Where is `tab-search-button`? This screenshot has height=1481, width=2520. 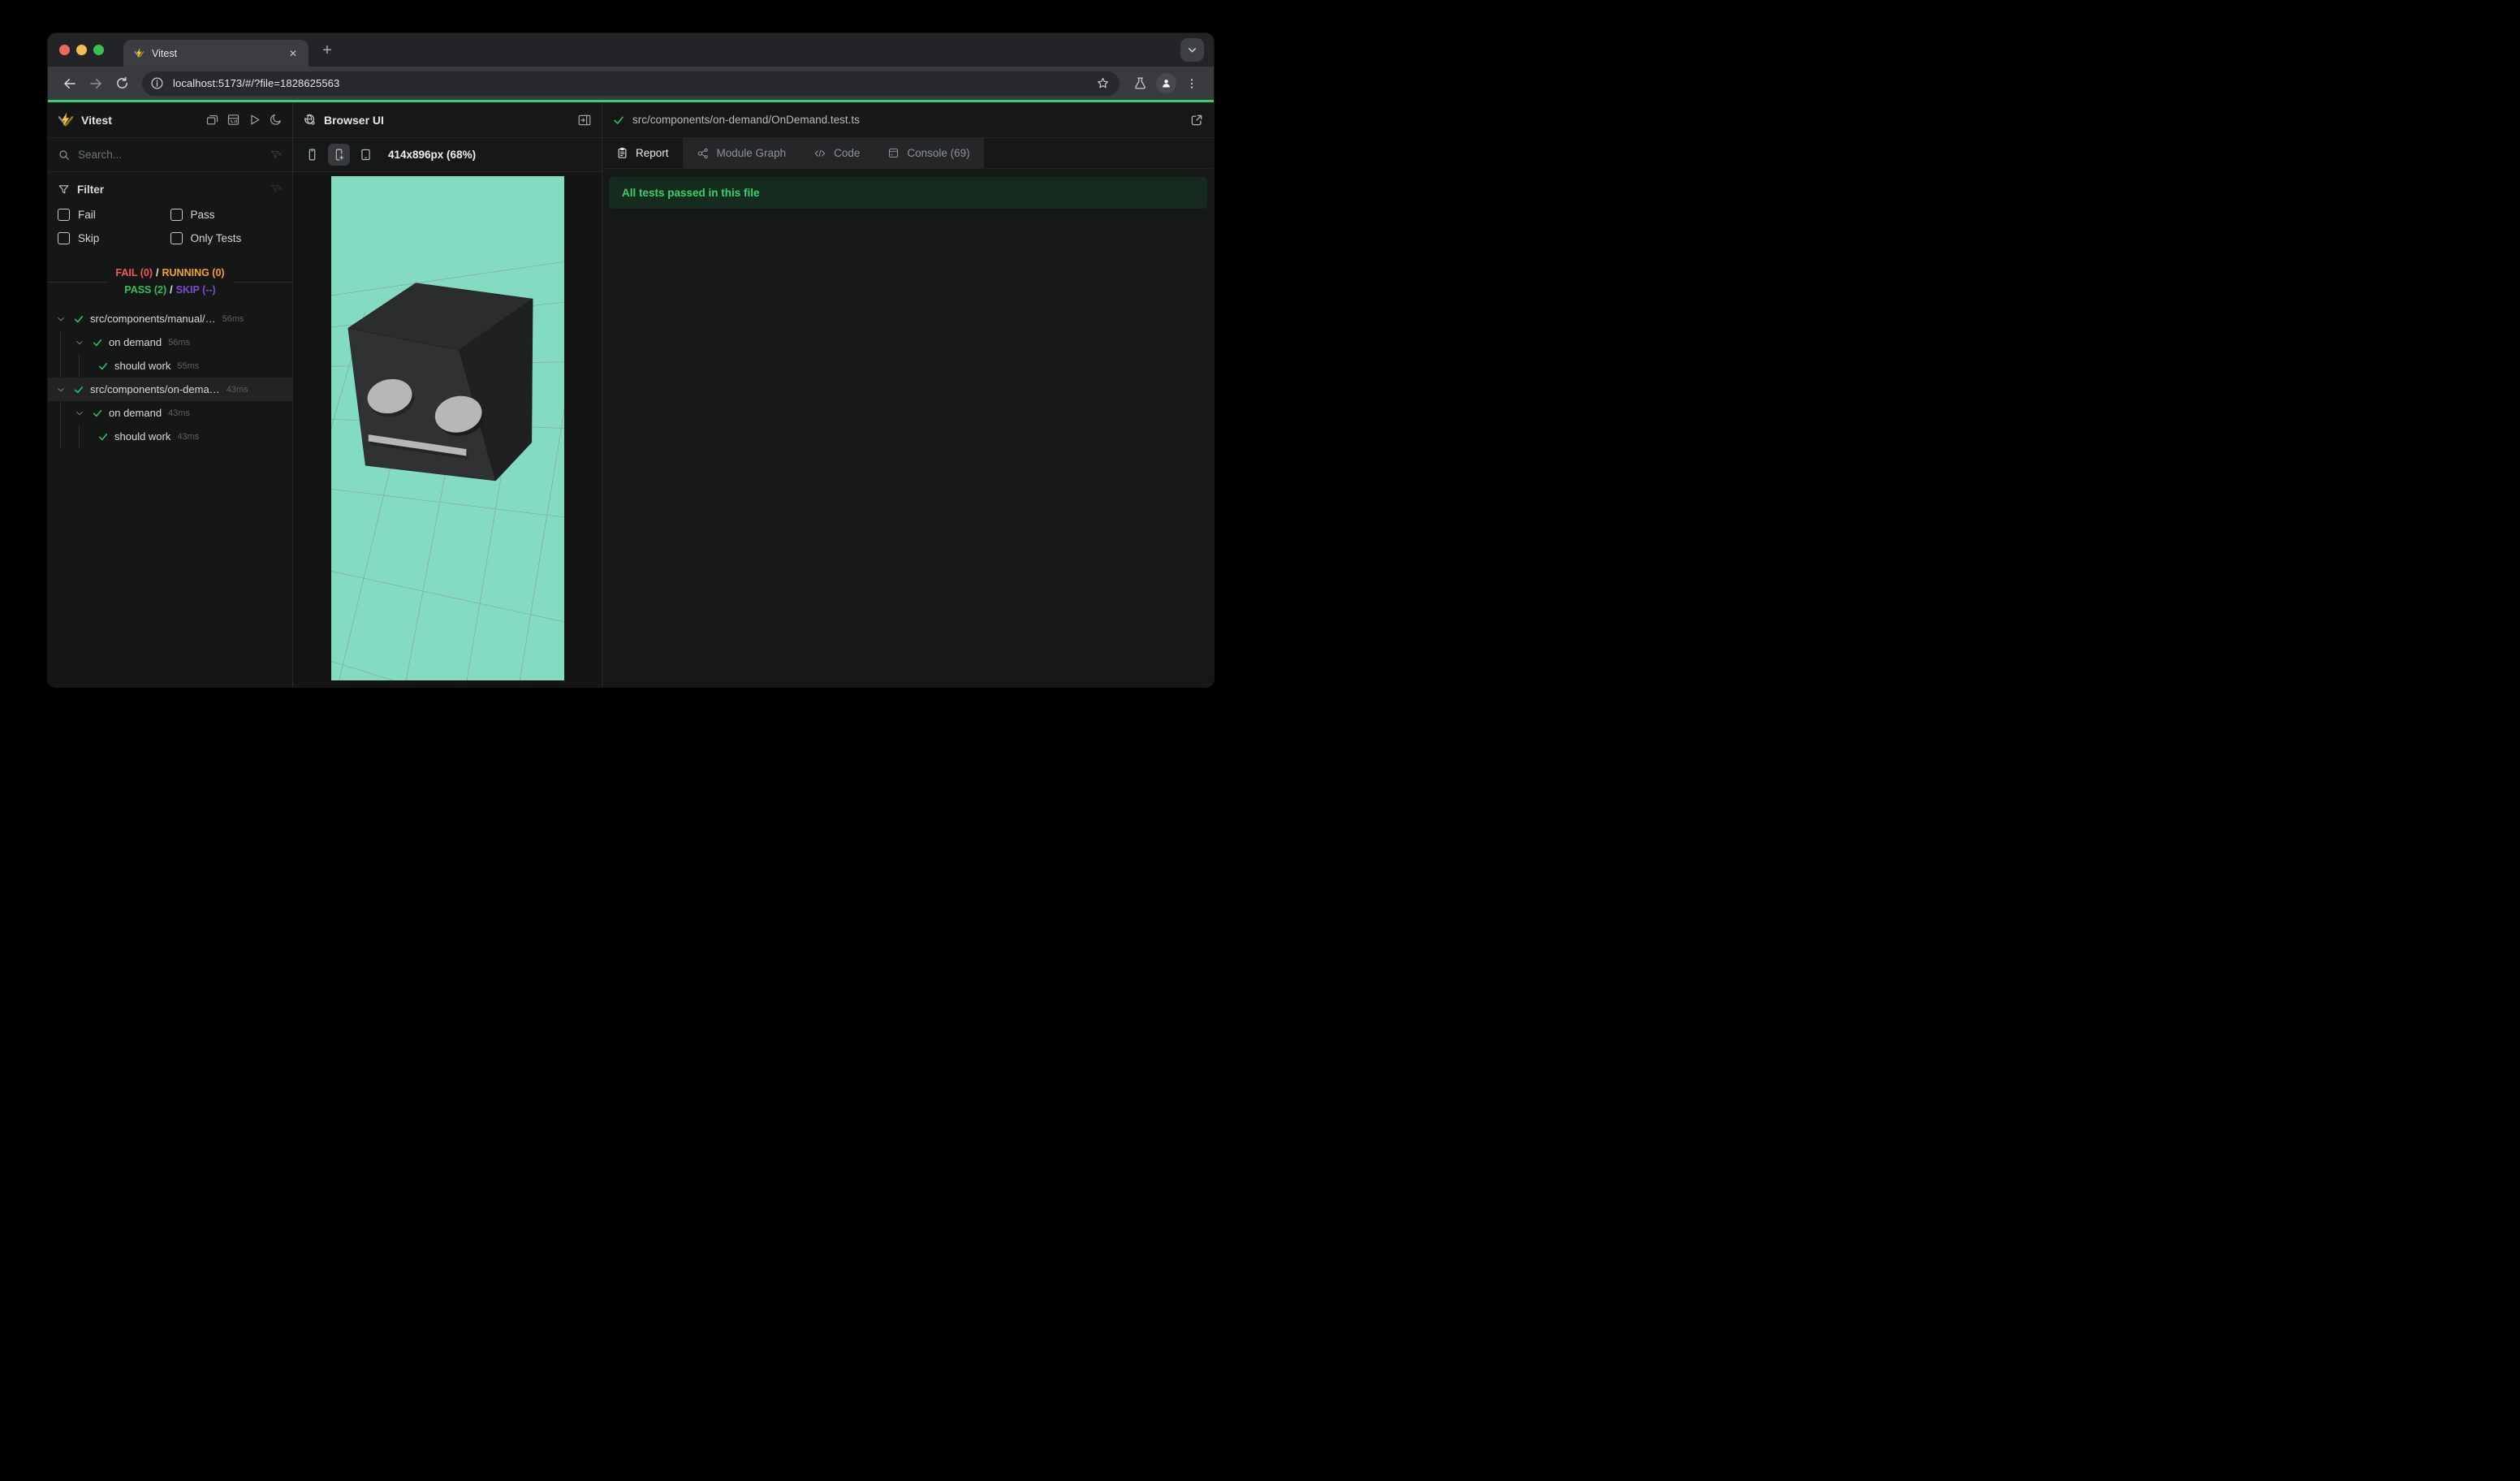 tab-search-button is located at coordinates (1192, 50).